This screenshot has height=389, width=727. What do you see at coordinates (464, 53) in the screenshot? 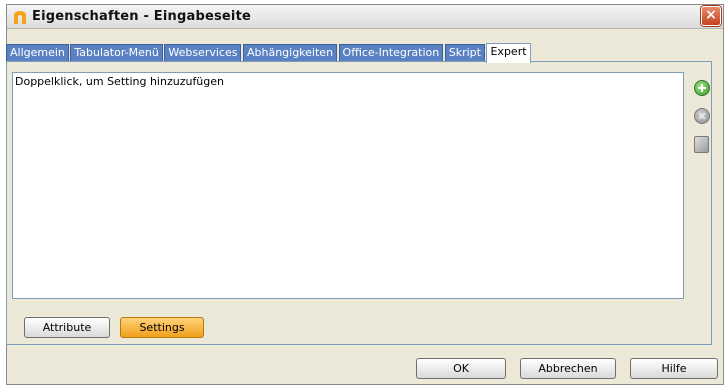
I see `tab-skript: Skript` at bounding box center [464, 53].